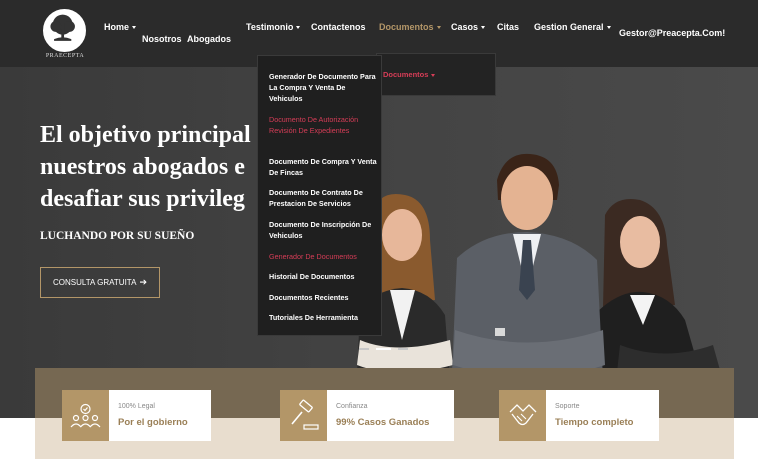  Describe the element at coordinates (465, 27) in the screenshot. I see `nav-casos-label: Casos` at that location.